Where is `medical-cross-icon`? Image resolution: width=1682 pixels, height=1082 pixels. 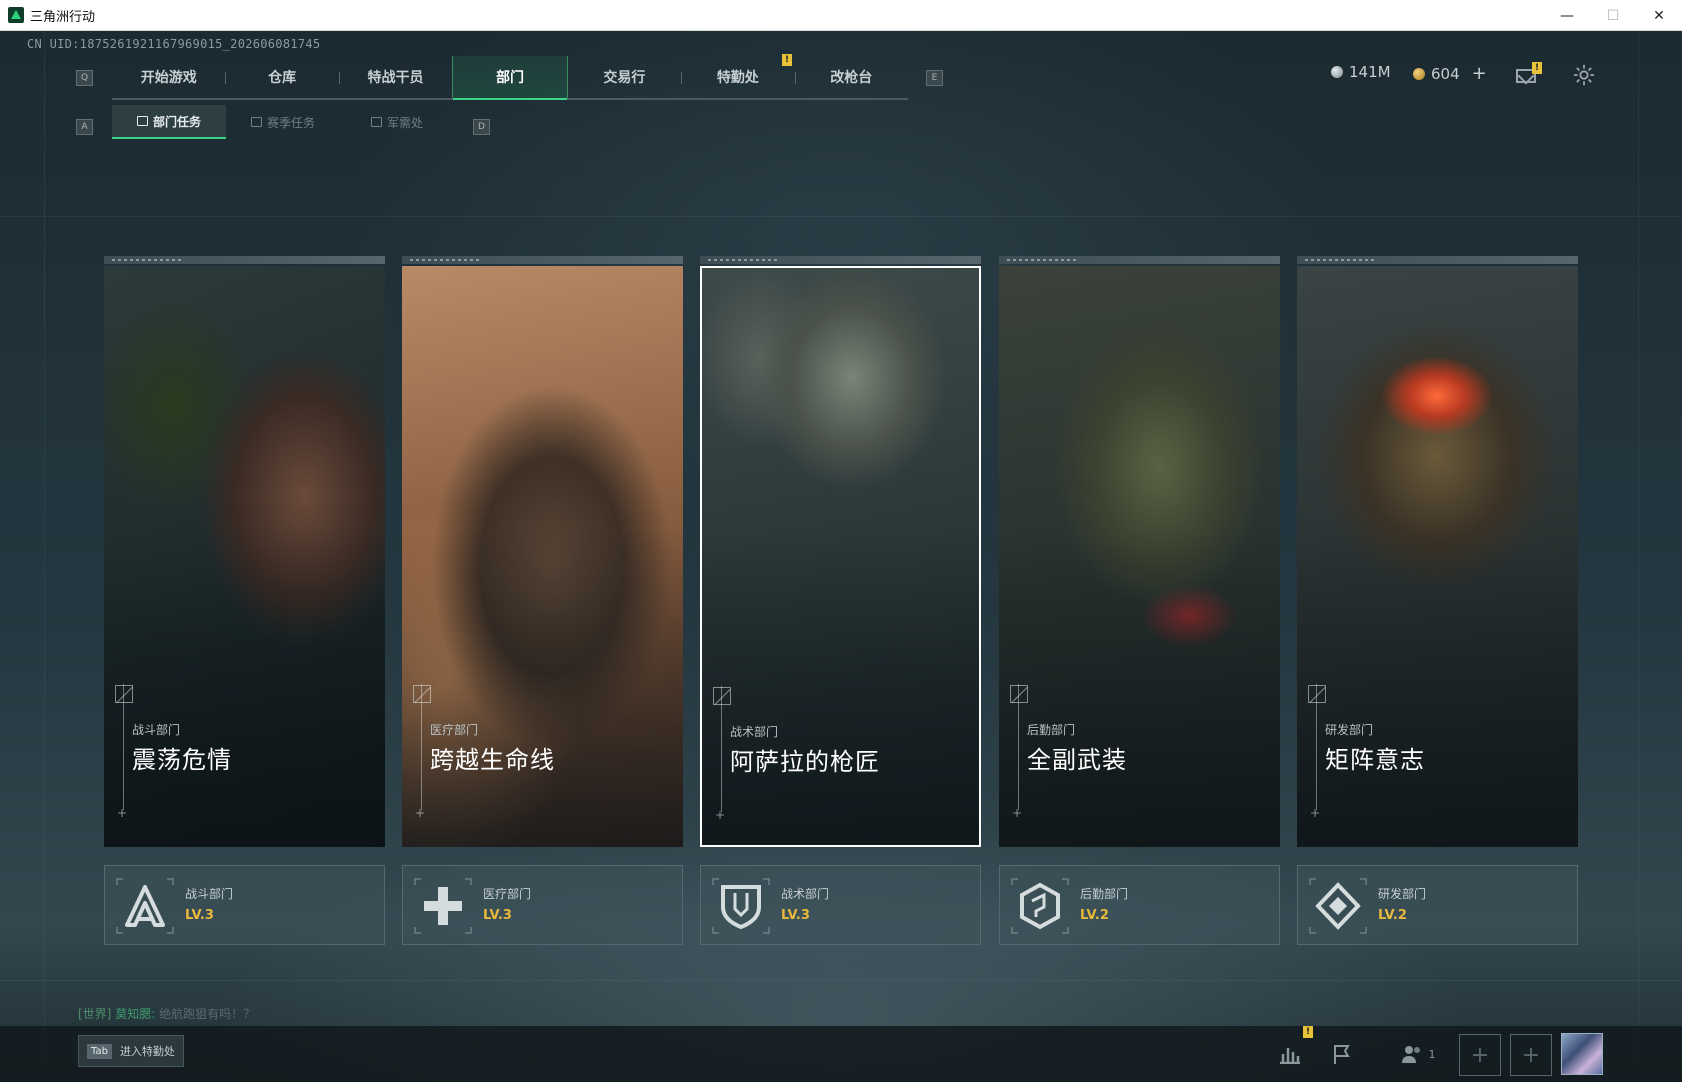 medical-cross-icon is located at coordinates (443, 906).